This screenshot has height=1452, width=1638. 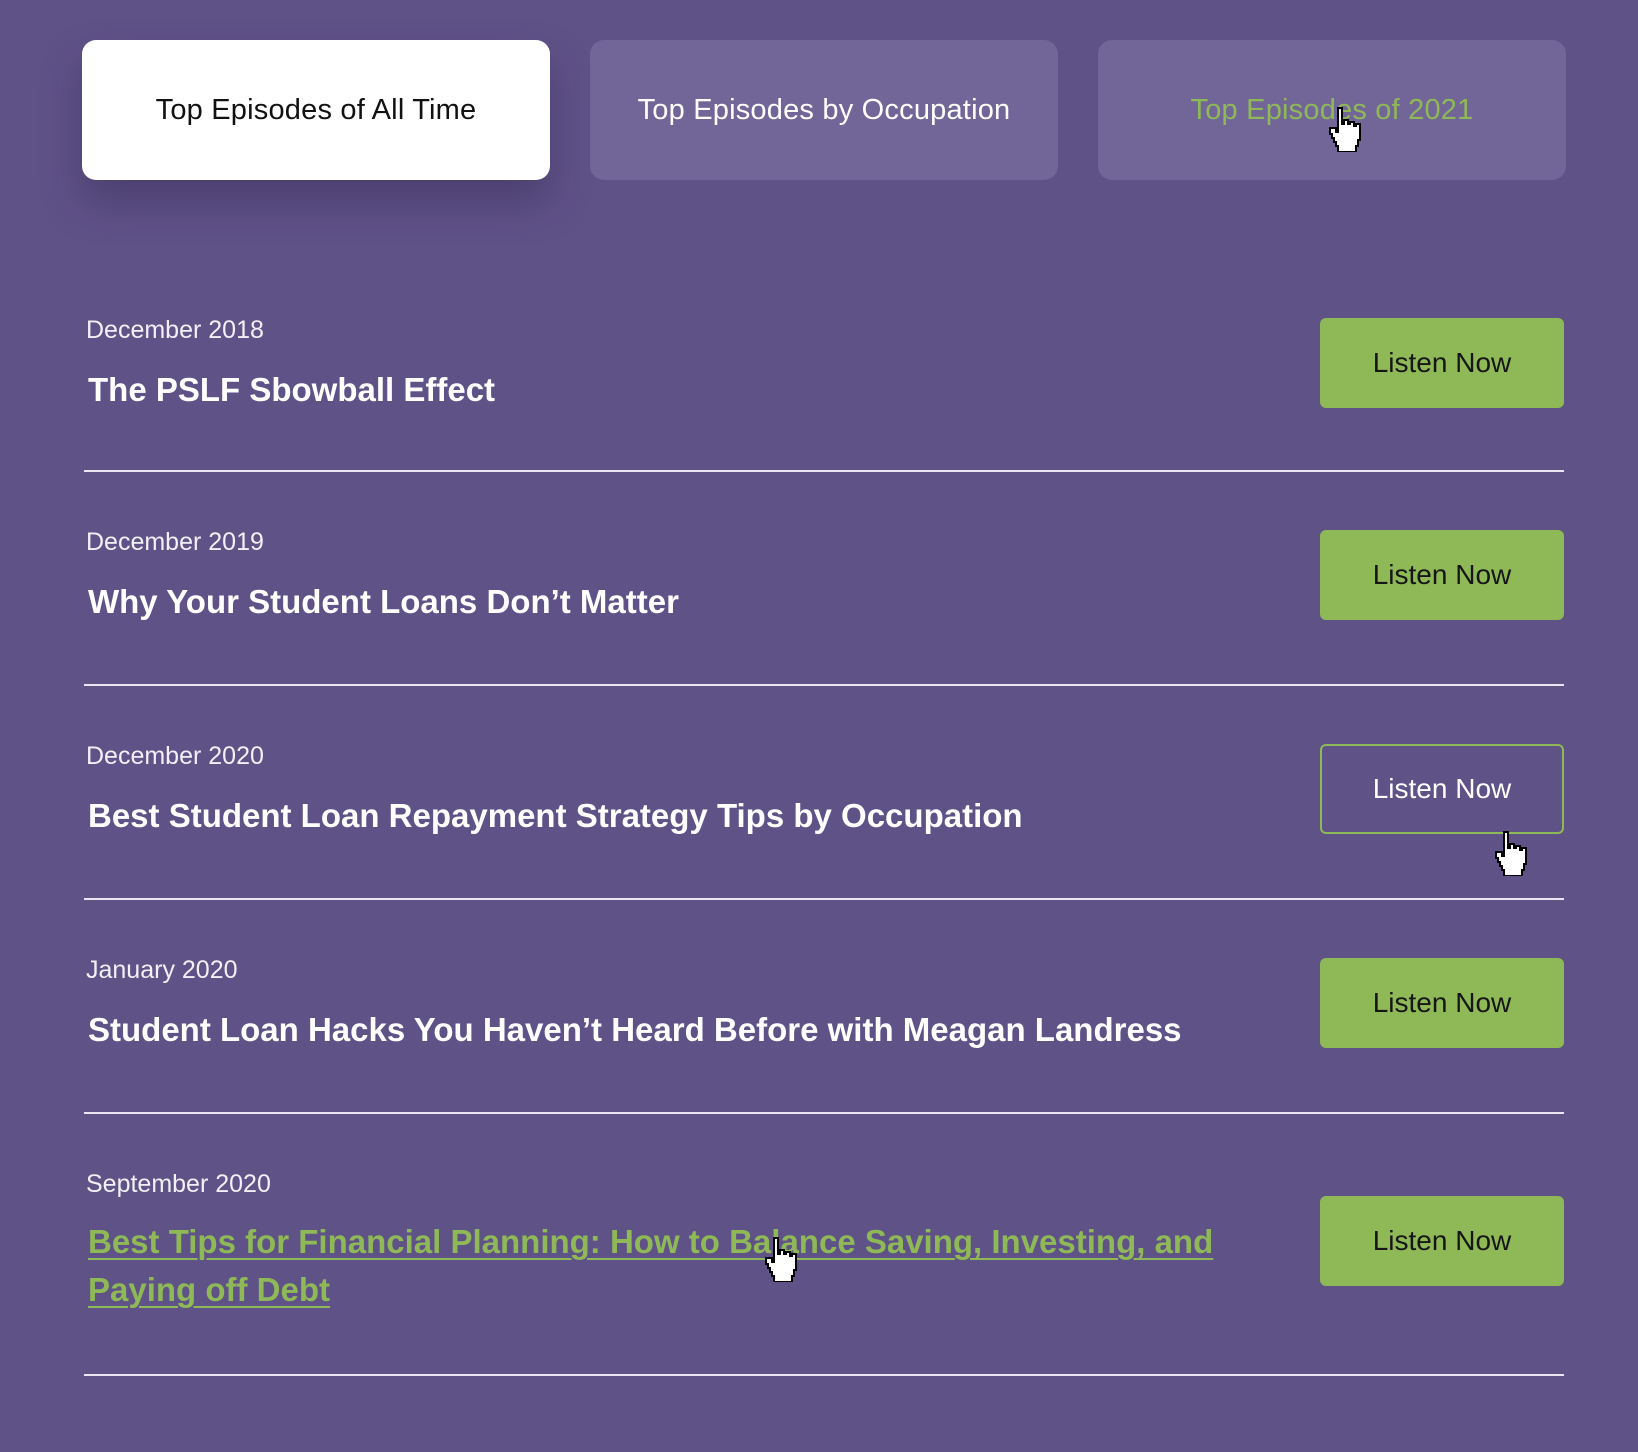 What do you see at coordinates (175, 330) in the screenshot?
I see `episode-date: December 2018` at bounding box center [175, 330].